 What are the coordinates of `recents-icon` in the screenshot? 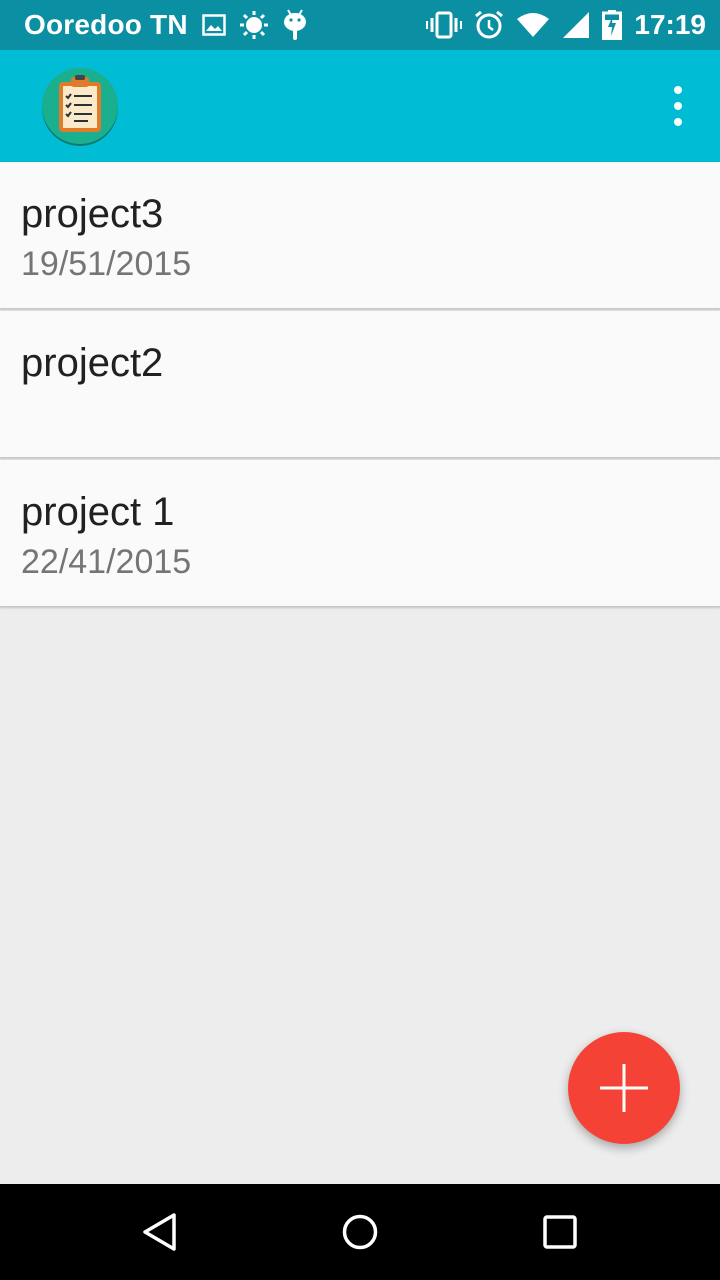 It's located at (560, 1232).